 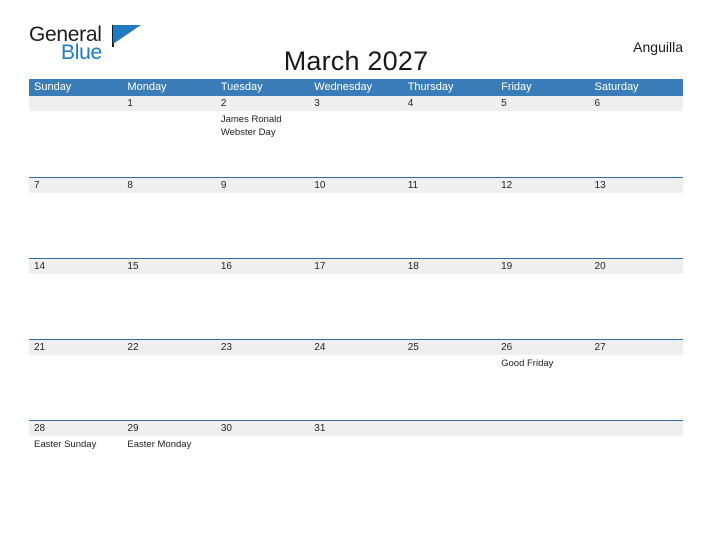 I want to click on day-number: 6, so click(x=636, y=103).